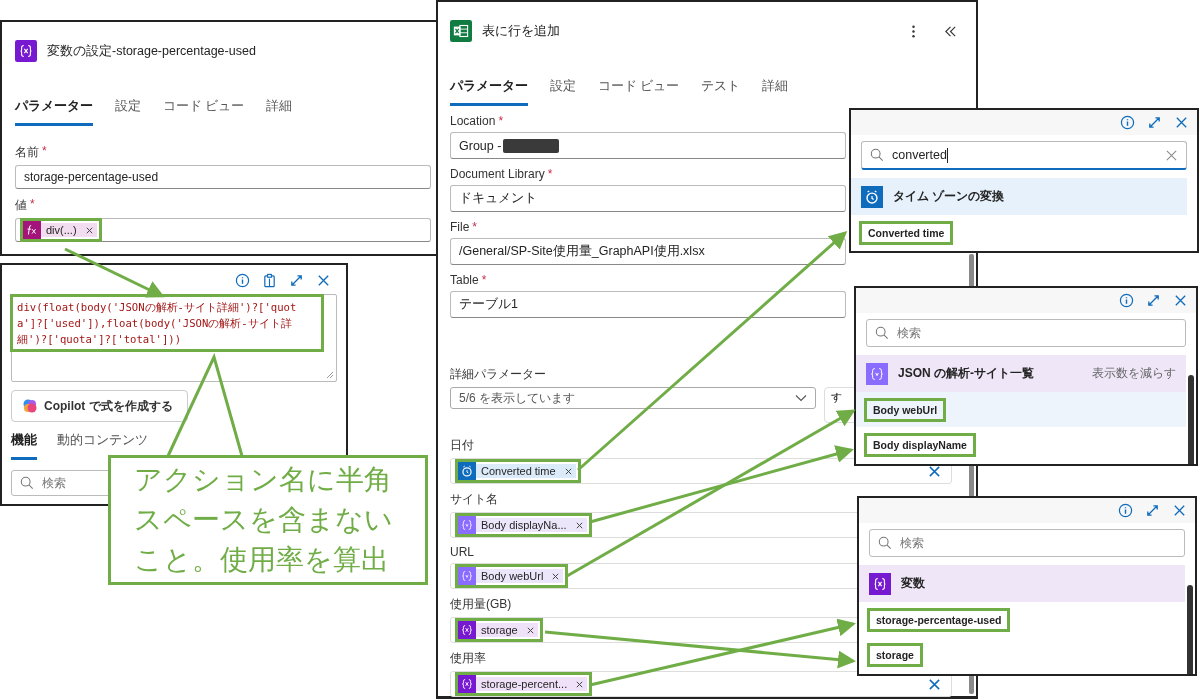  Describe the element at coordinates (701, 471) in the screenshot. I see `token-field: Converted time` at that location.